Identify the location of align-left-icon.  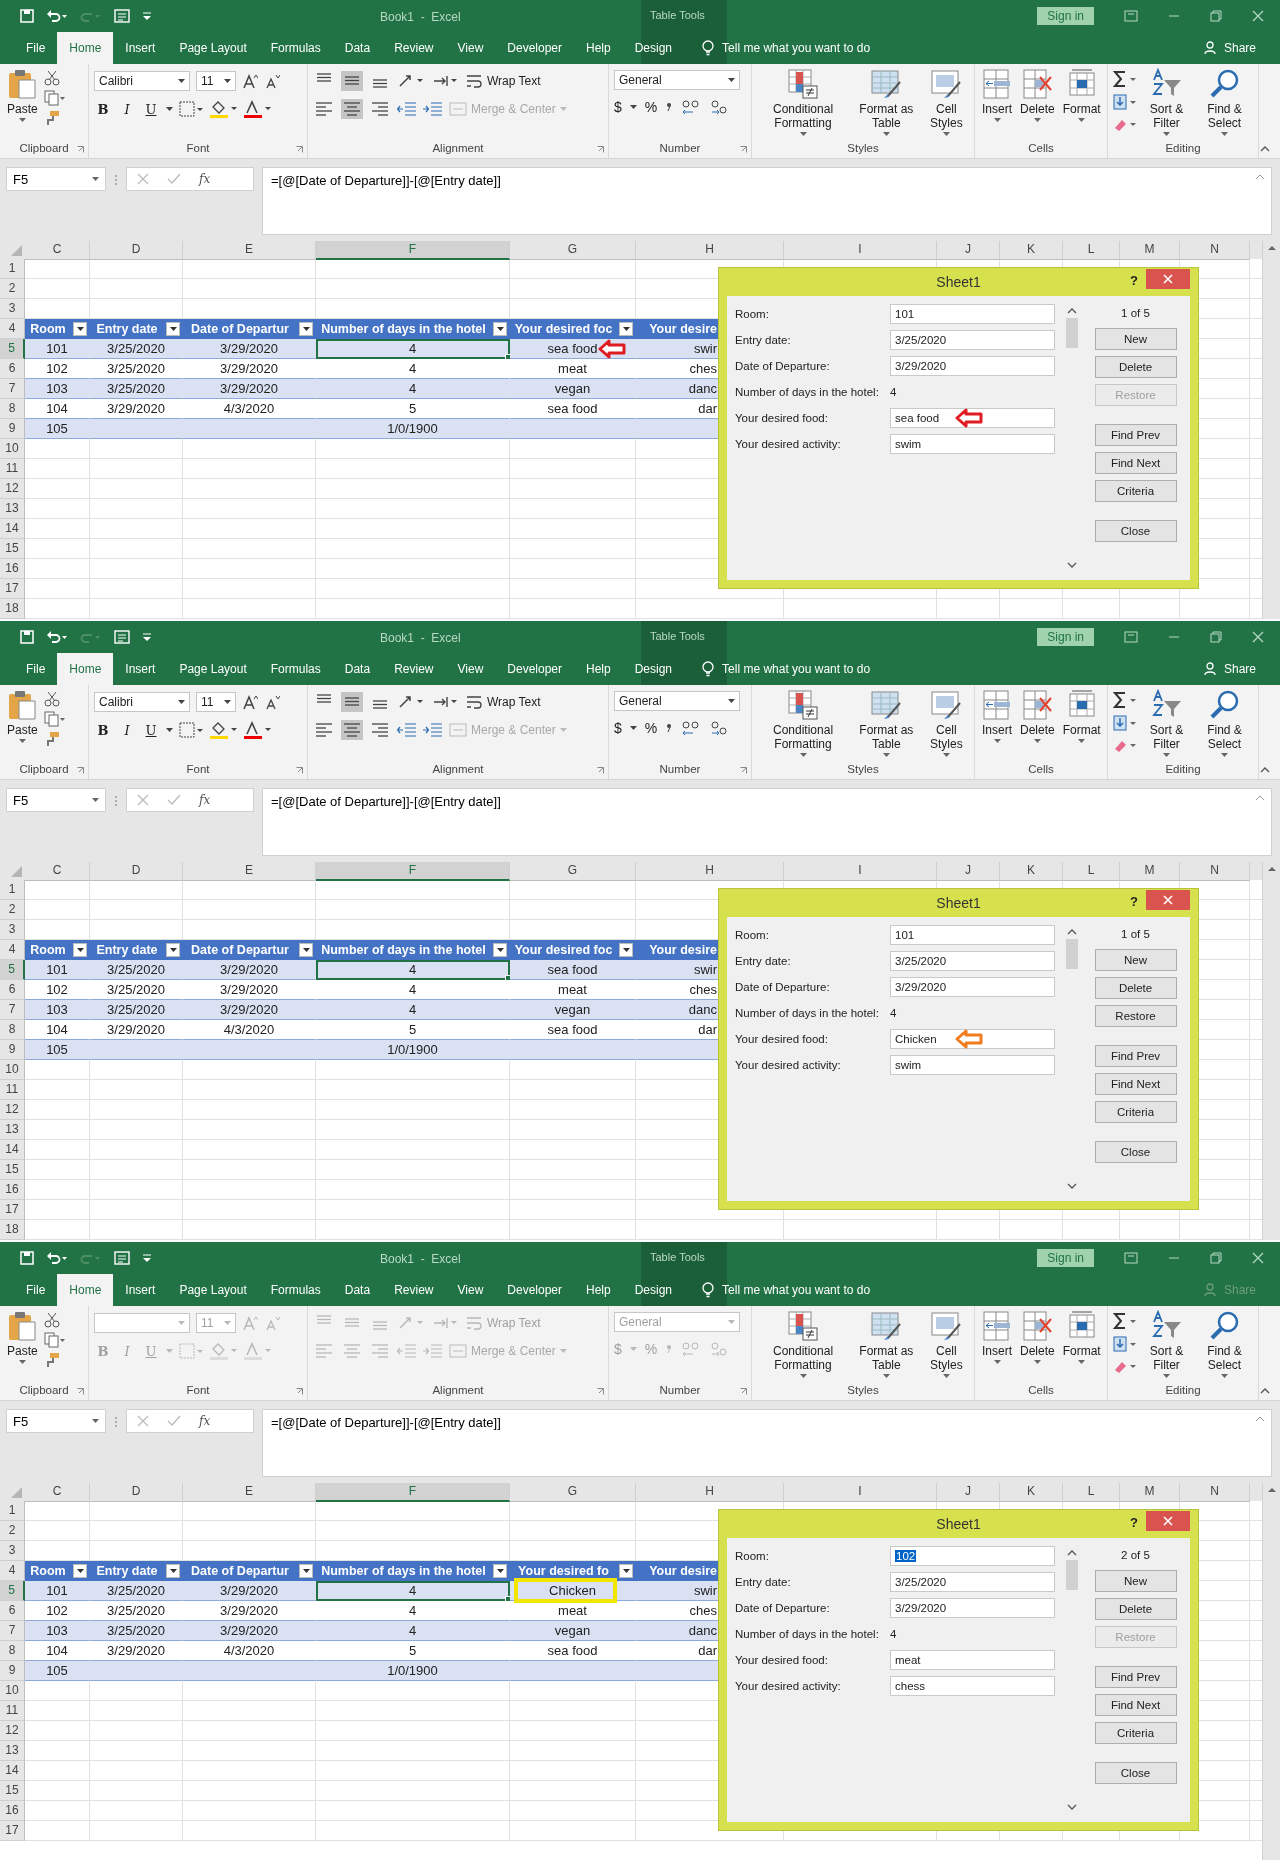
(324, 730).